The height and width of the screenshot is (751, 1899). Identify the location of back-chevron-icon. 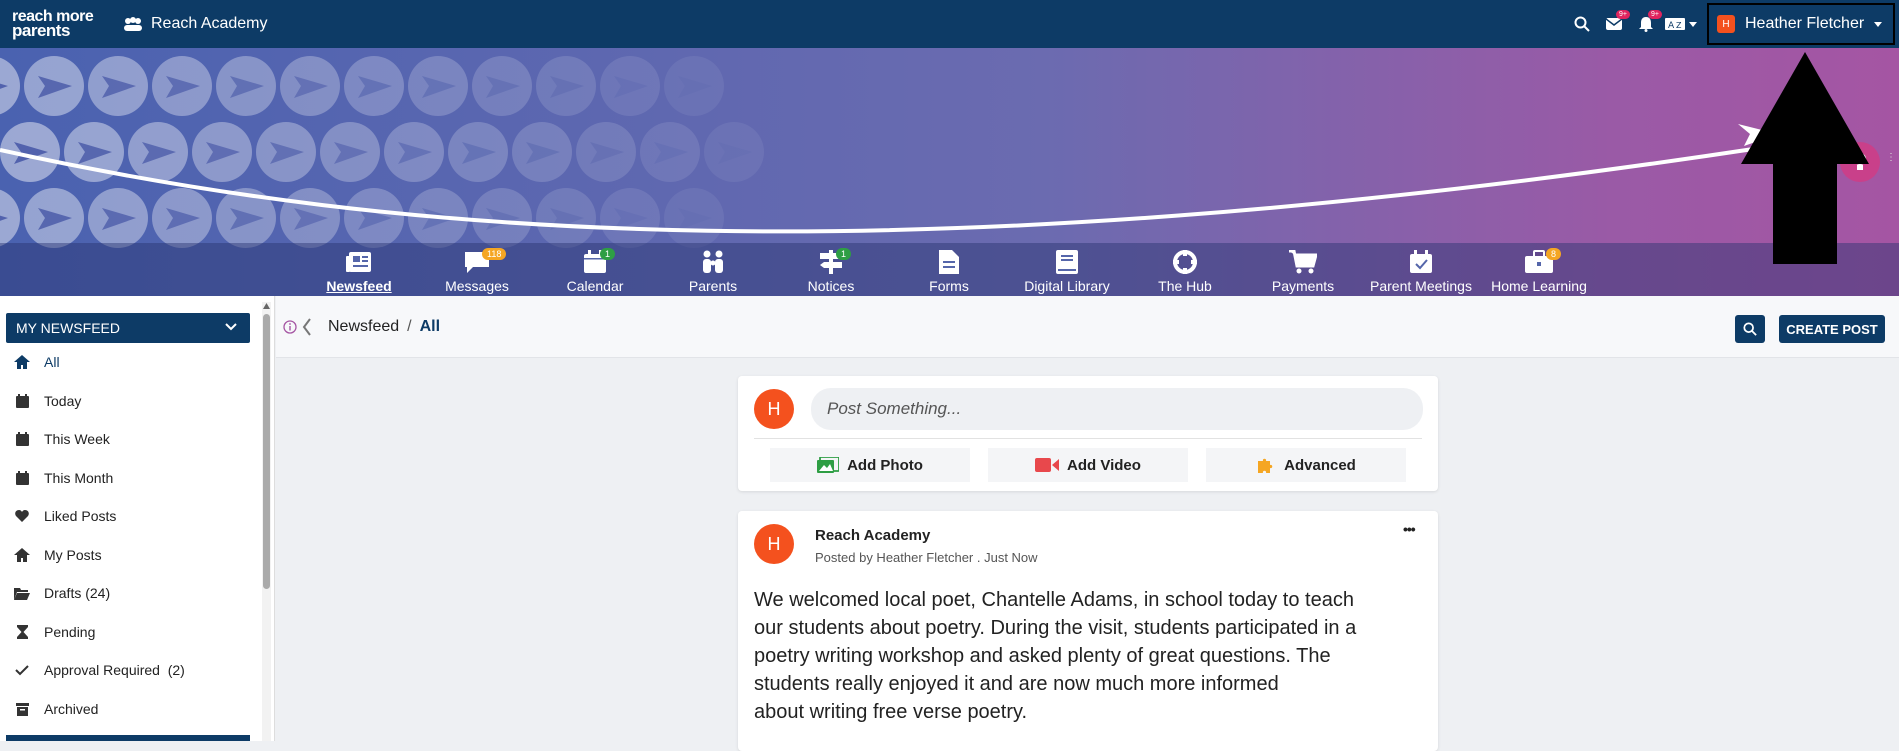
(307, 327).